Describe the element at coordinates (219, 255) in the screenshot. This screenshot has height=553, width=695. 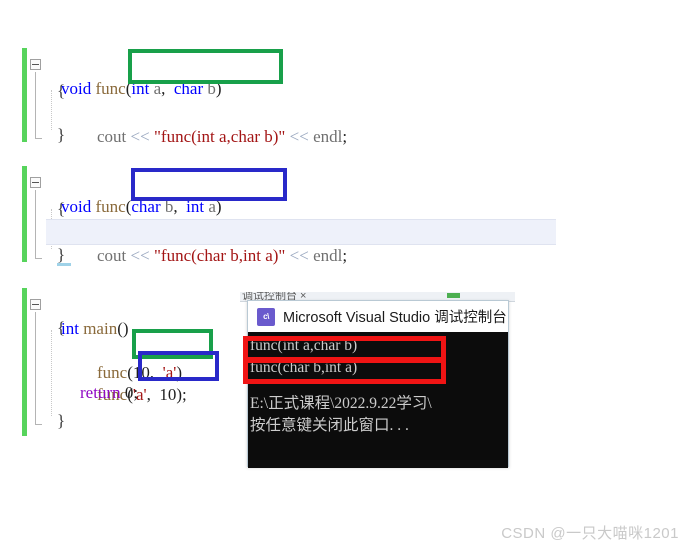
I see `token-string-func2: "func(char b,int a)"` at that location.